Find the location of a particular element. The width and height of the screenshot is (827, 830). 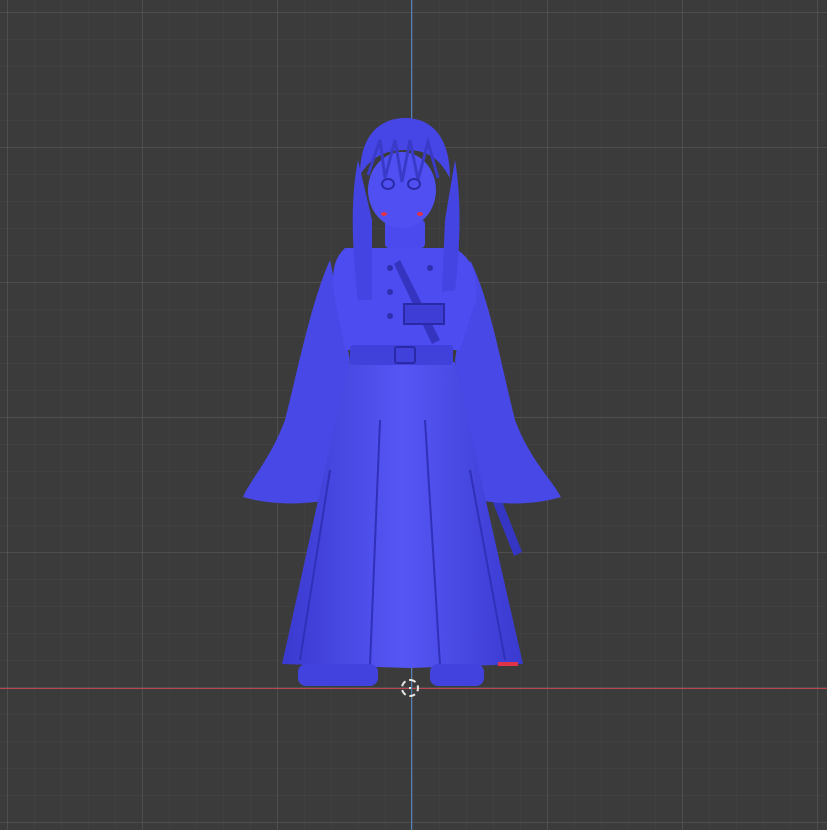

face is located at coordinates (402, 190).